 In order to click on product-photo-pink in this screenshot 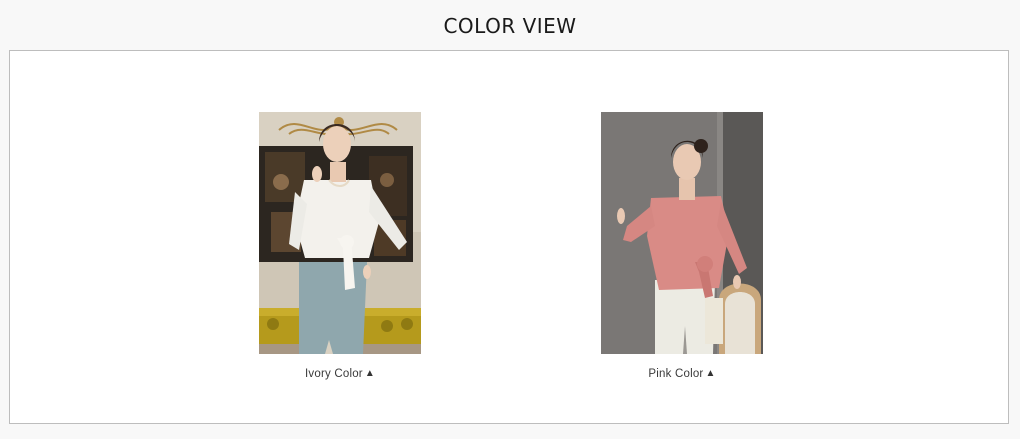, I will do `click(682, 233)`.